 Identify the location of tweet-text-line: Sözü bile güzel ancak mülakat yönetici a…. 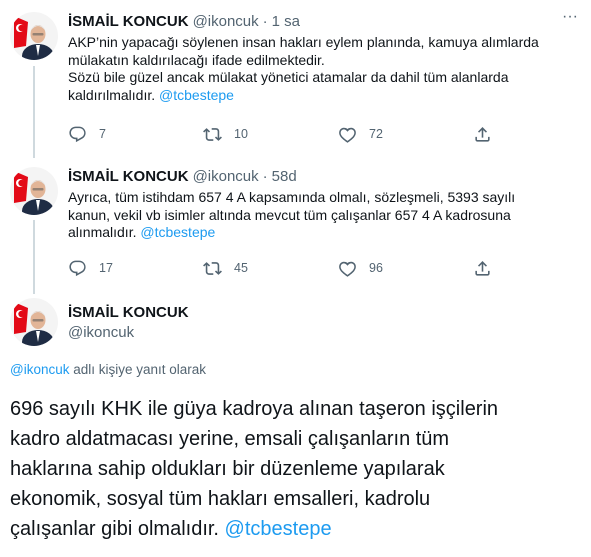
(288, 77).